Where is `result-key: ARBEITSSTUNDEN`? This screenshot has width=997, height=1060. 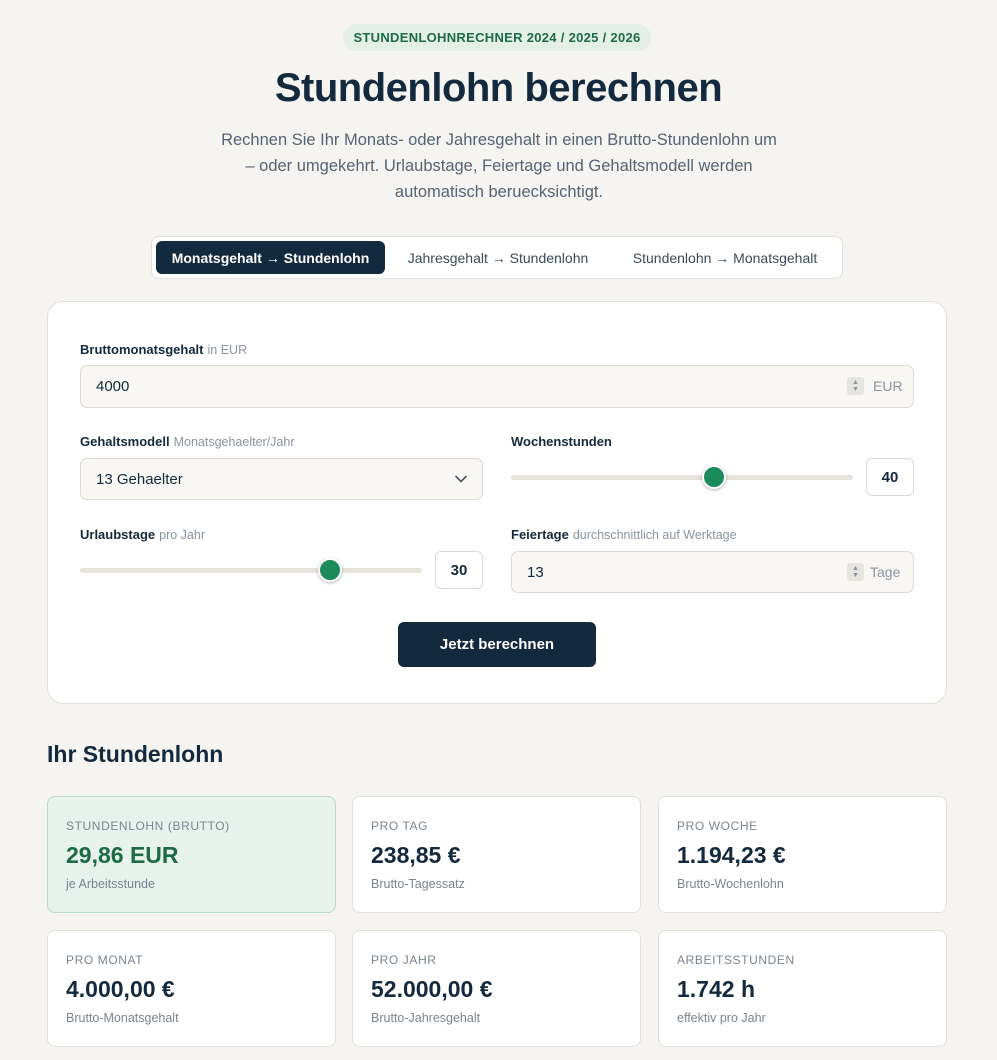
result-key: ARBEITSSTUNDEN is located at coordinates (736, 960).